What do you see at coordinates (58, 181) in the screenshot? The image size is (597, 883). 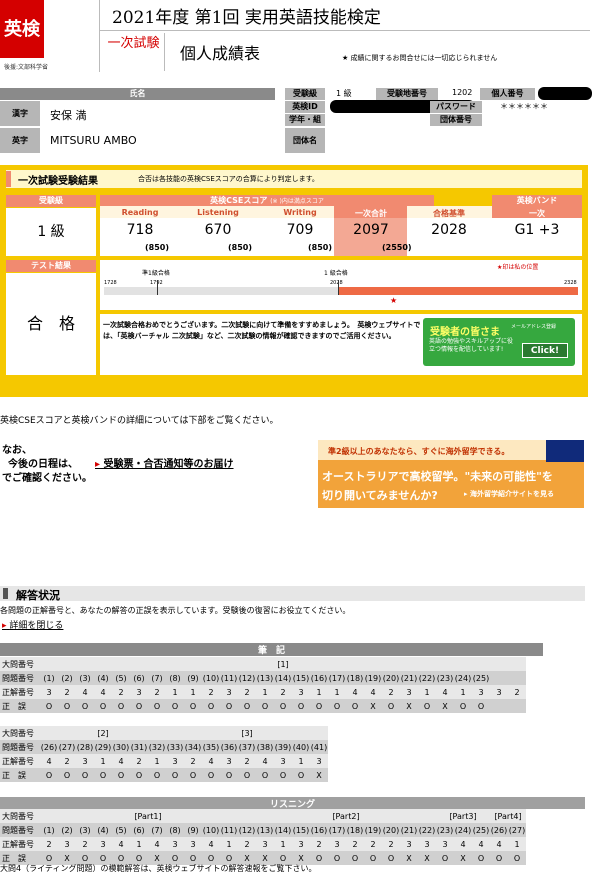 I see `result-heading: 一次試験受験結果` at bounding box center [58, 181].